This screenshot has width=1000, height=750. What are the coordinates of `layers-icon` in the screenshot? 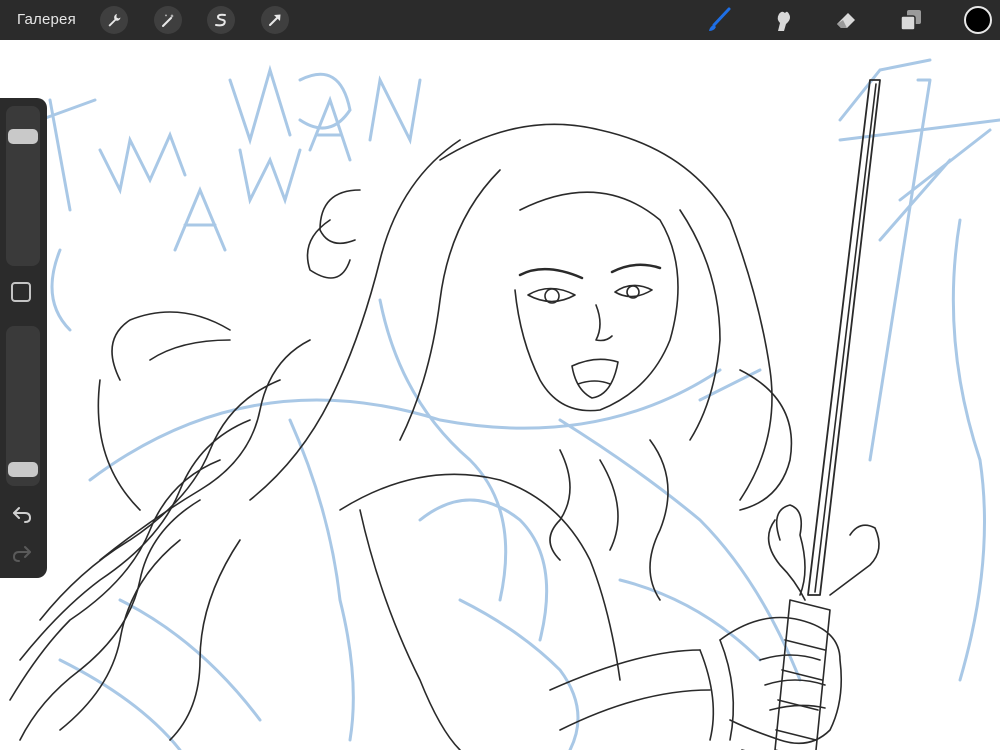 It's located at (910, 20).